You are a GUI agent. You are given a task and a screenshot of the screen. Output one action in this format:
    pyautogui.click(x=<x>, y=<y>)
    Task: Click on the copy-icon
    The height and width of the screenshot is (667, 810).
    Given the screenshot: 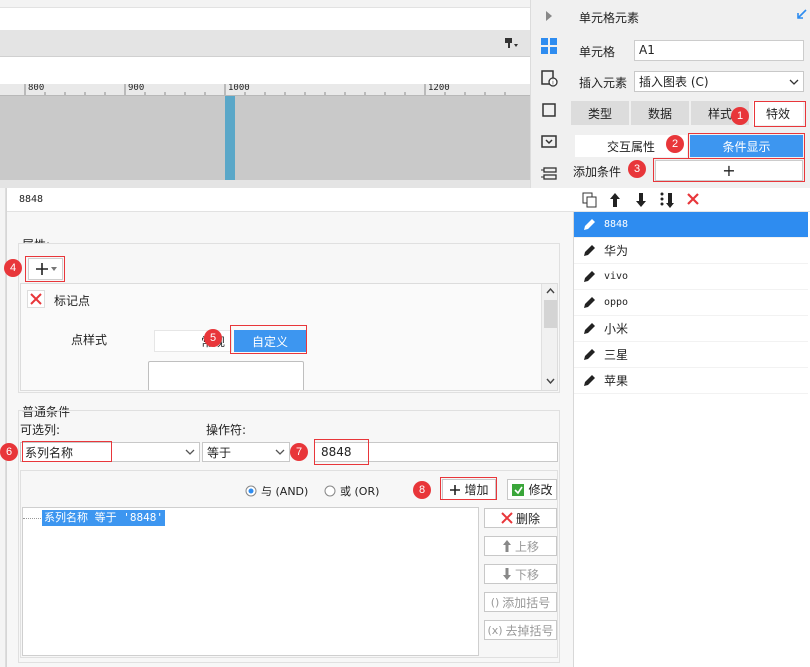 What is the action you would take?
    pyautogui.click(x=590, y=201)
    